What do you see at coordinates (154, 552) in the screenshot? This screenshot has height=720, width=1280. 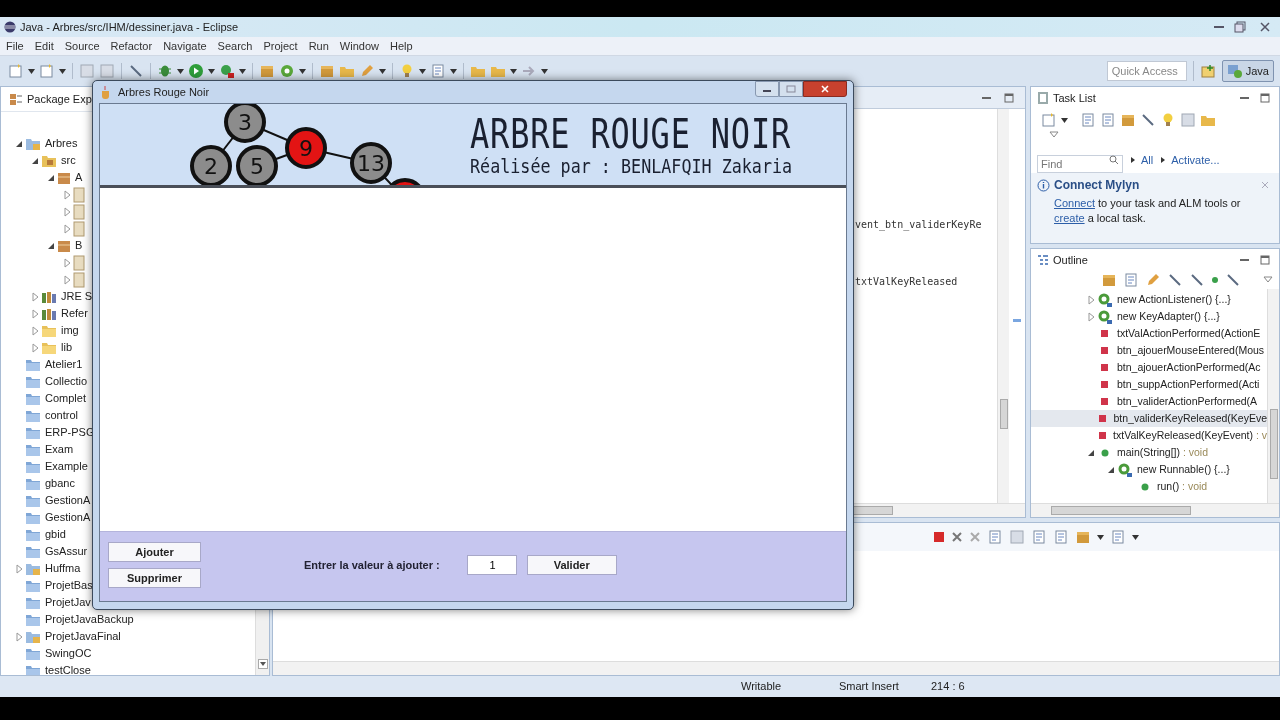 I see `action-button: Ajouter` at bounding box center [154, 552].